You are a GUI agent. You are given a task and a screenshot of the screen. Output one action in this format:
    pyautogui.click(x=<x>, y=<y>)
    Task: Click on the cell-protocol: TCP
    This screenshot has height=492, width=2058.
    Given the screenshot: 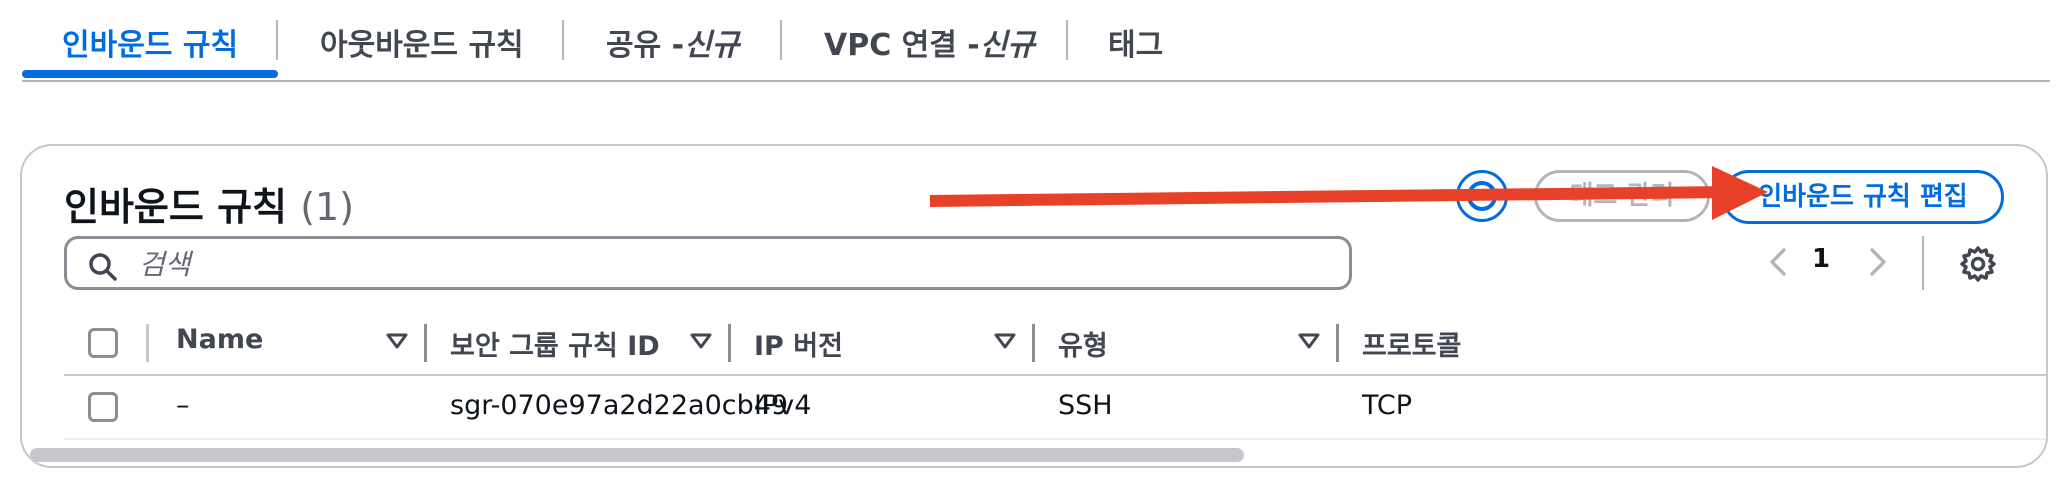 What is the action you would take?
    pyautogui.click(x=1387, y=405)
    